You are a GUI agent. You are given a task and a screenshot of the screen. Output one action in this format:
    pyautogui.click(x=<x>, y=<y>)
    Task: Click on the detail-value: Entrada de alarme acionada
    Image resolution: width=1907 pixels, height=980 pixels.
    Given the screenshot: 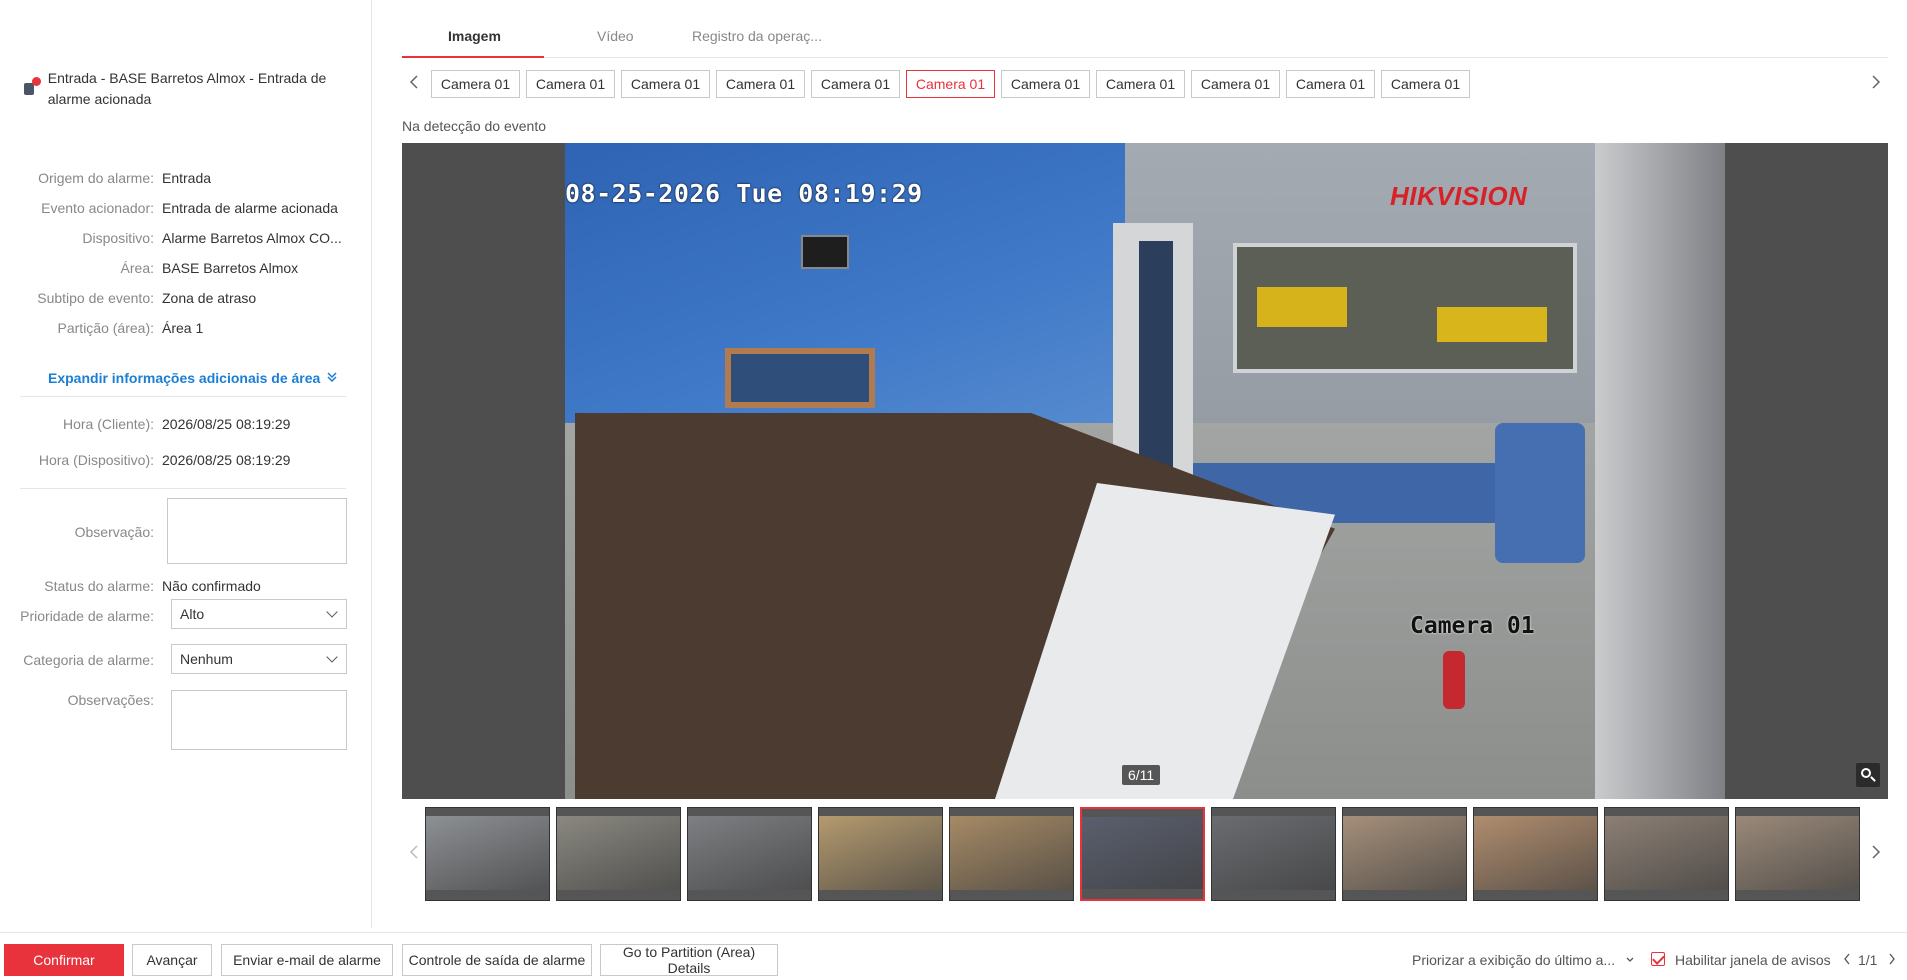 What is the action you would take?
    pyautogui.click(x=250, y=208)
    